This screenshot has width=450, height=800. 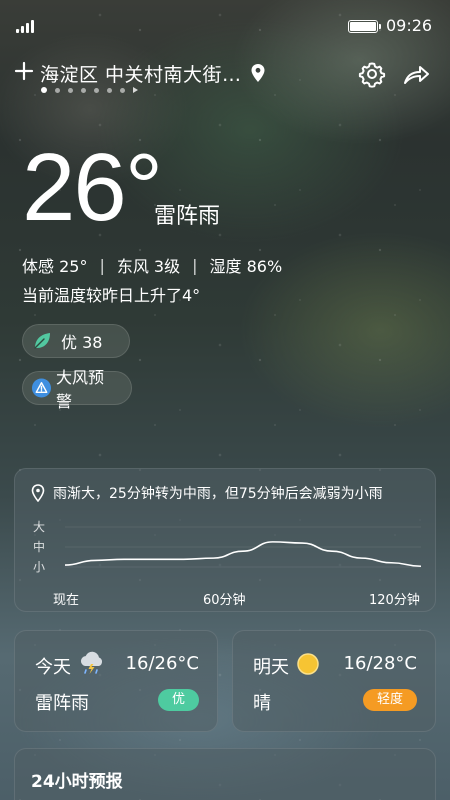 I want to click on wind-alert-pill: 大风预警, so click(x=77, y=389).